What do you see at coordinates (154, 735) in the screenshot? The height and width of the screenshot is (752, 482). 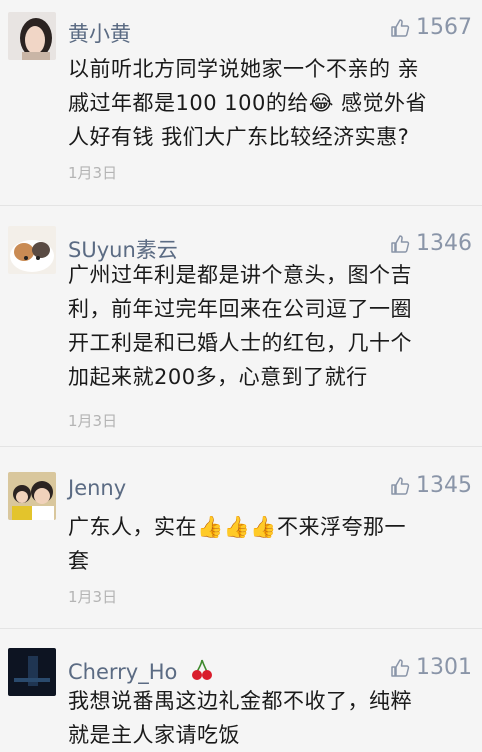 I see `comment-line: 就是主人家请吃饭` at bounding box center [154, 735].